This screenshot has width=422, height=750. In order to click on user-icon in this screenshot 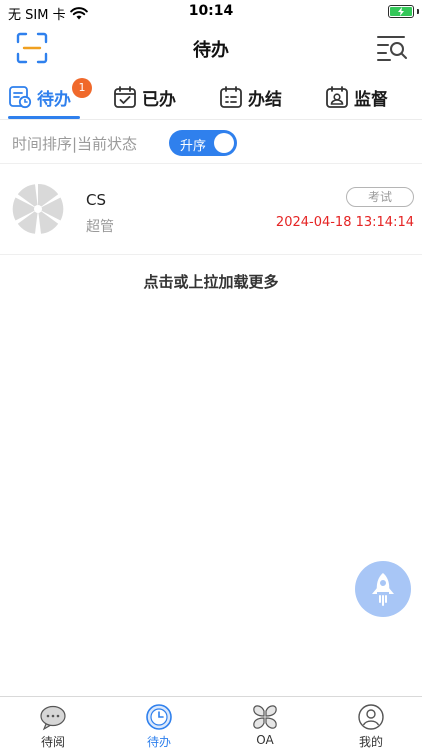, I will do `click(371, 717)`.